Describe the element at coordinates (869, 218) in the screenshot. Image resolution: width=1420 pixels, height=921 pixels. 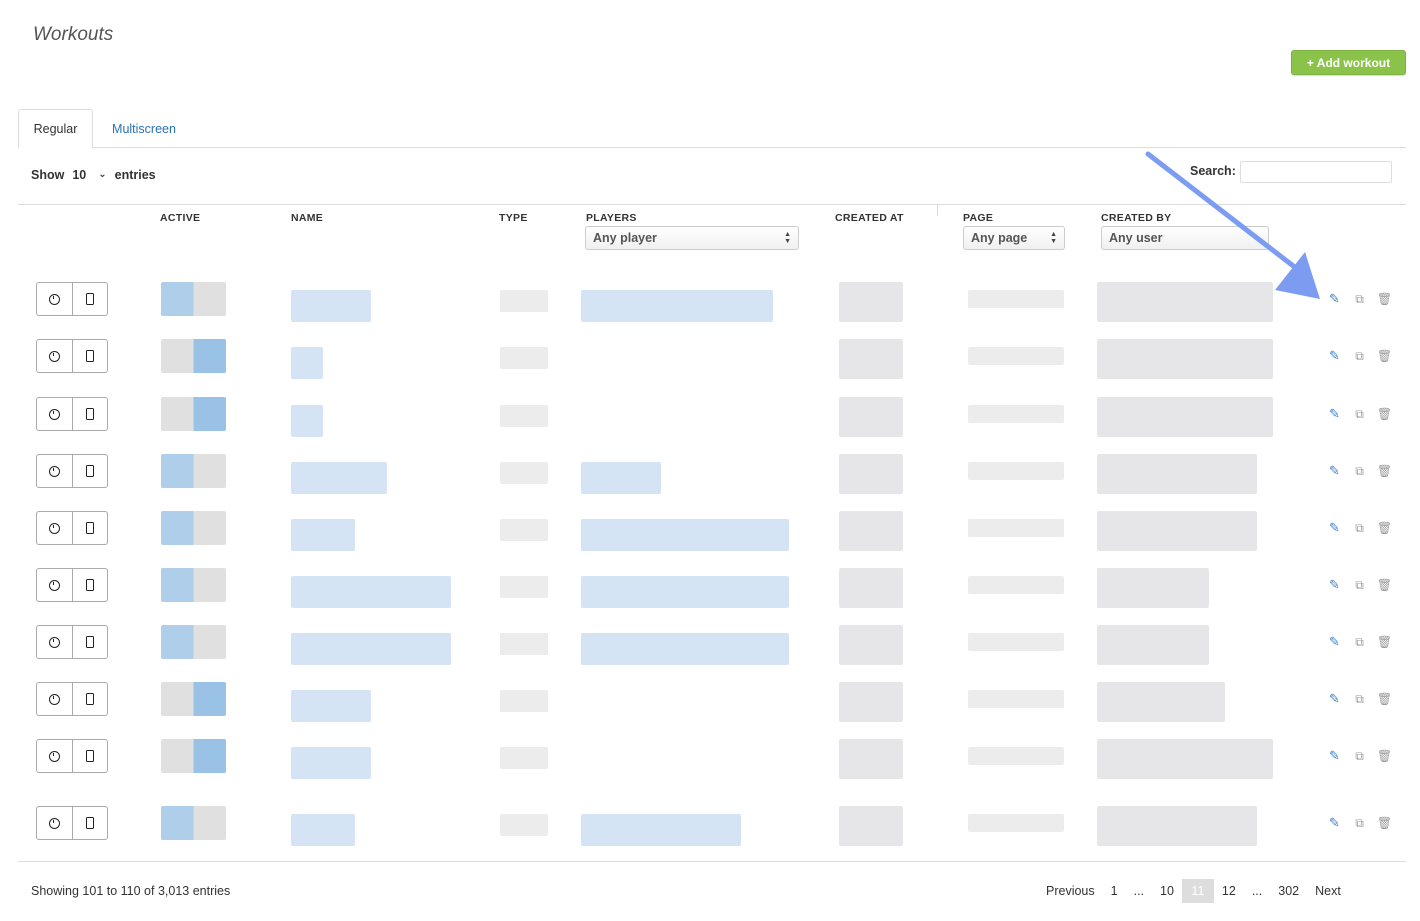
I see `column-header-created-at: CREATED AT` at that location.